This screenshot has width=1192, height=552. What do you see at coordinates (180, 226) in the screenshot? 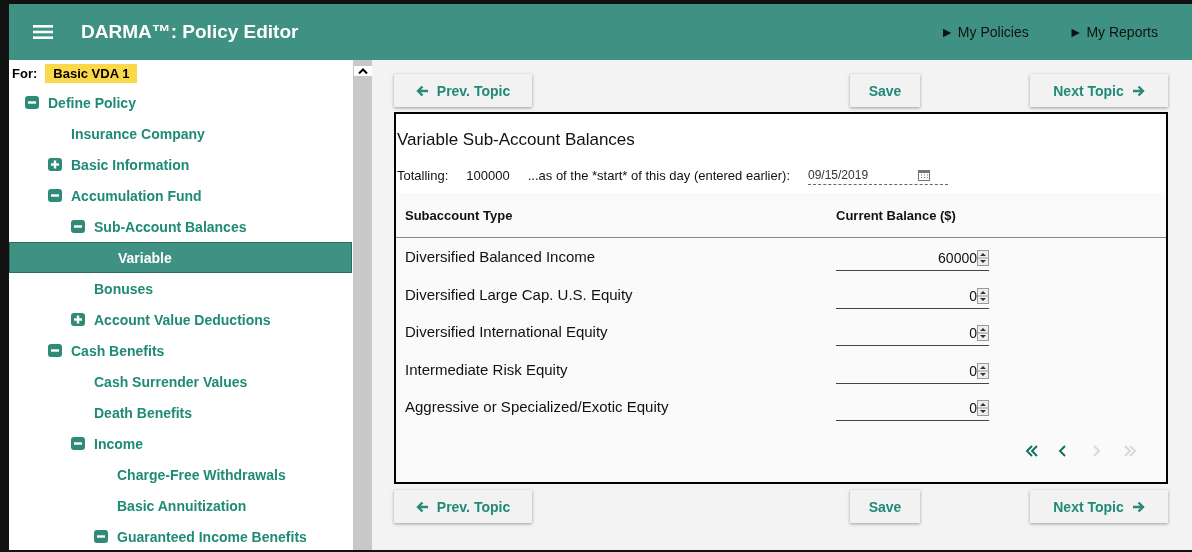
I see `tree-item: Sub-Account Balances` at bounding box center [180, 226].